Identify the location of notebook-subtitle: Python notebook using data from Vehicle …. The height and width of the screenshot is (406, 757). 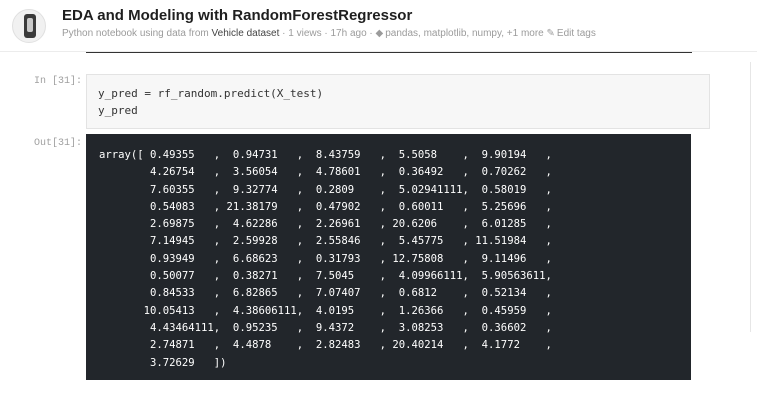
(329, 33).